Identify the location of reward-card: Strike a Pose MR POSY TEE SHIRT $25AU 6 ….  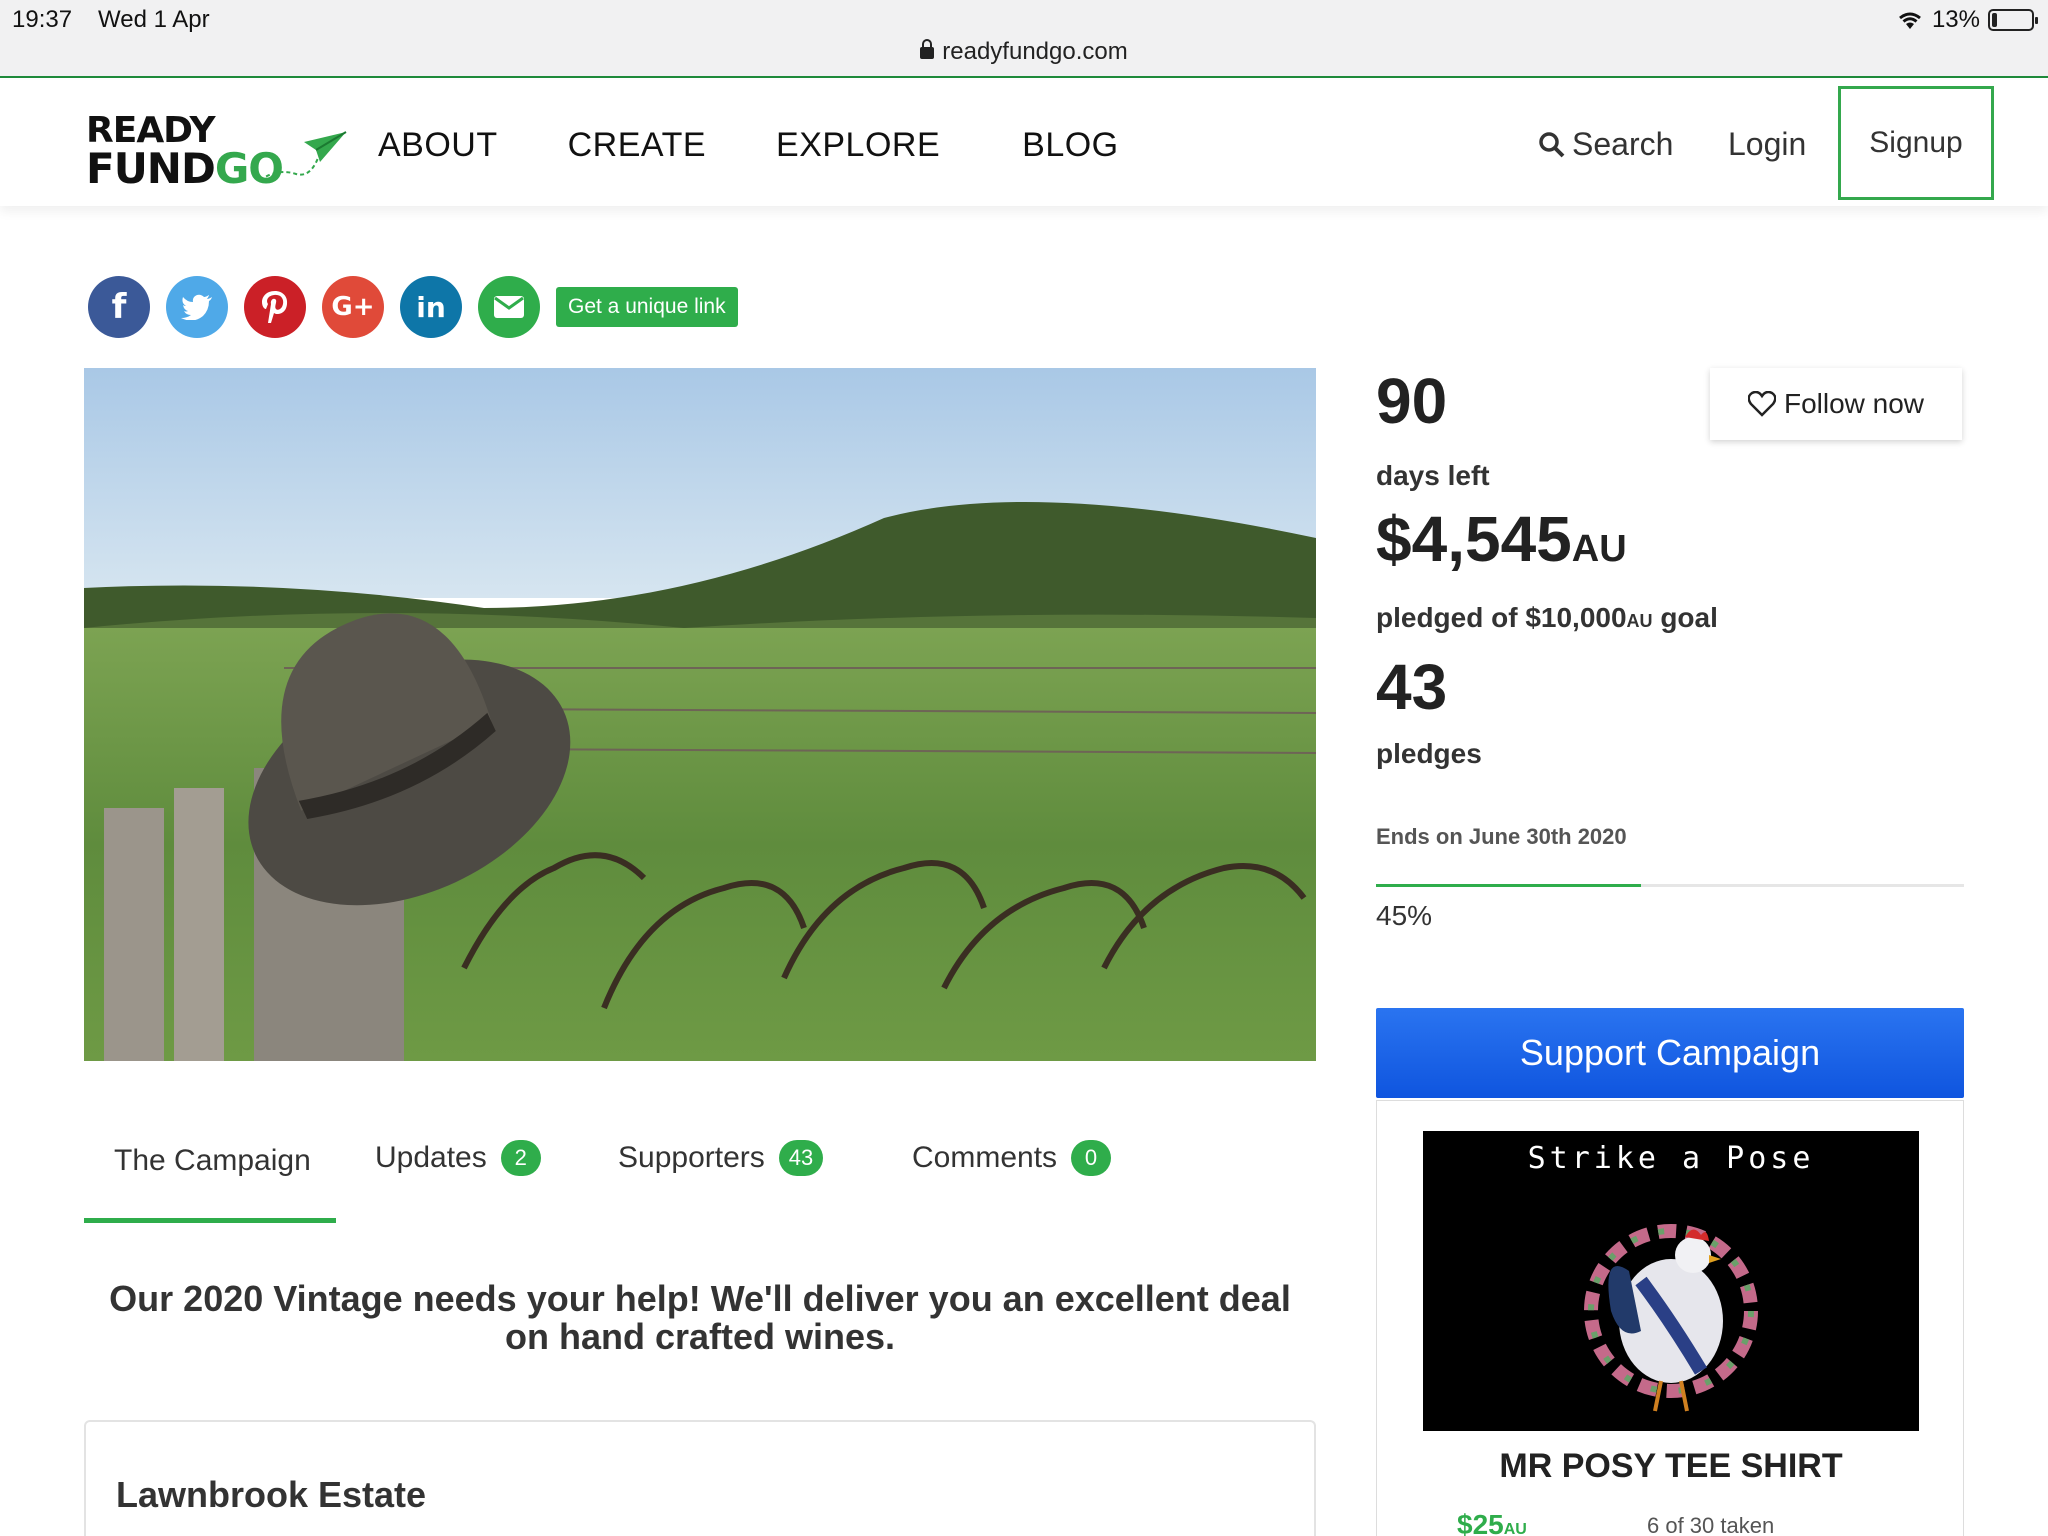
(1670, 1318).